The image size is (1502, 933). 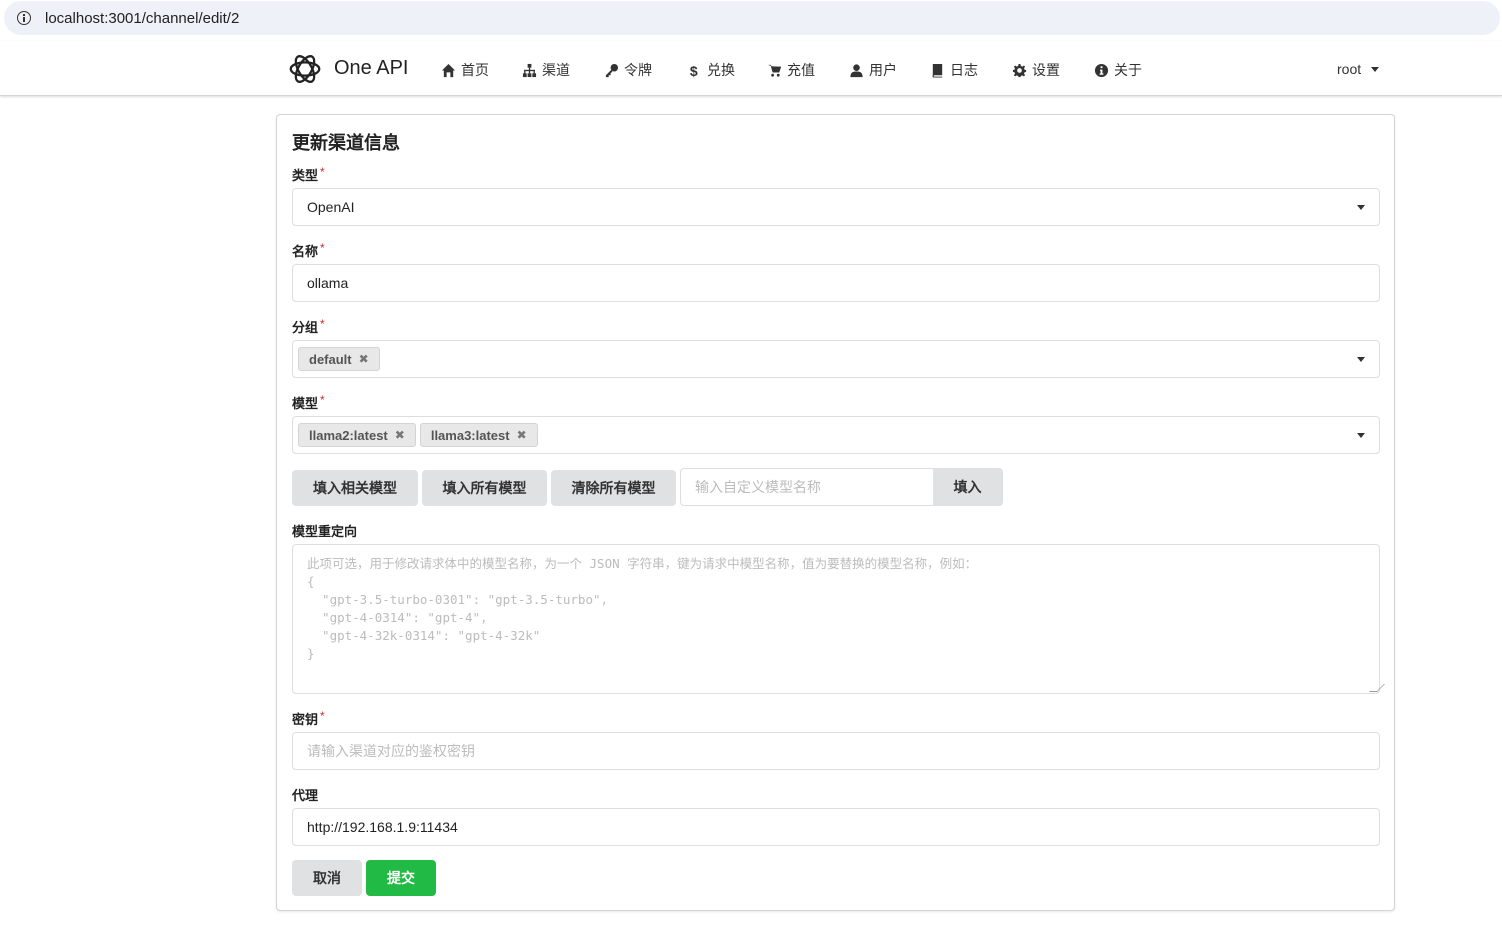 What do you see at coordinates (401, 878) in the screenshot?
I see `submit-button: 提交` at bounding box center [401, 878].